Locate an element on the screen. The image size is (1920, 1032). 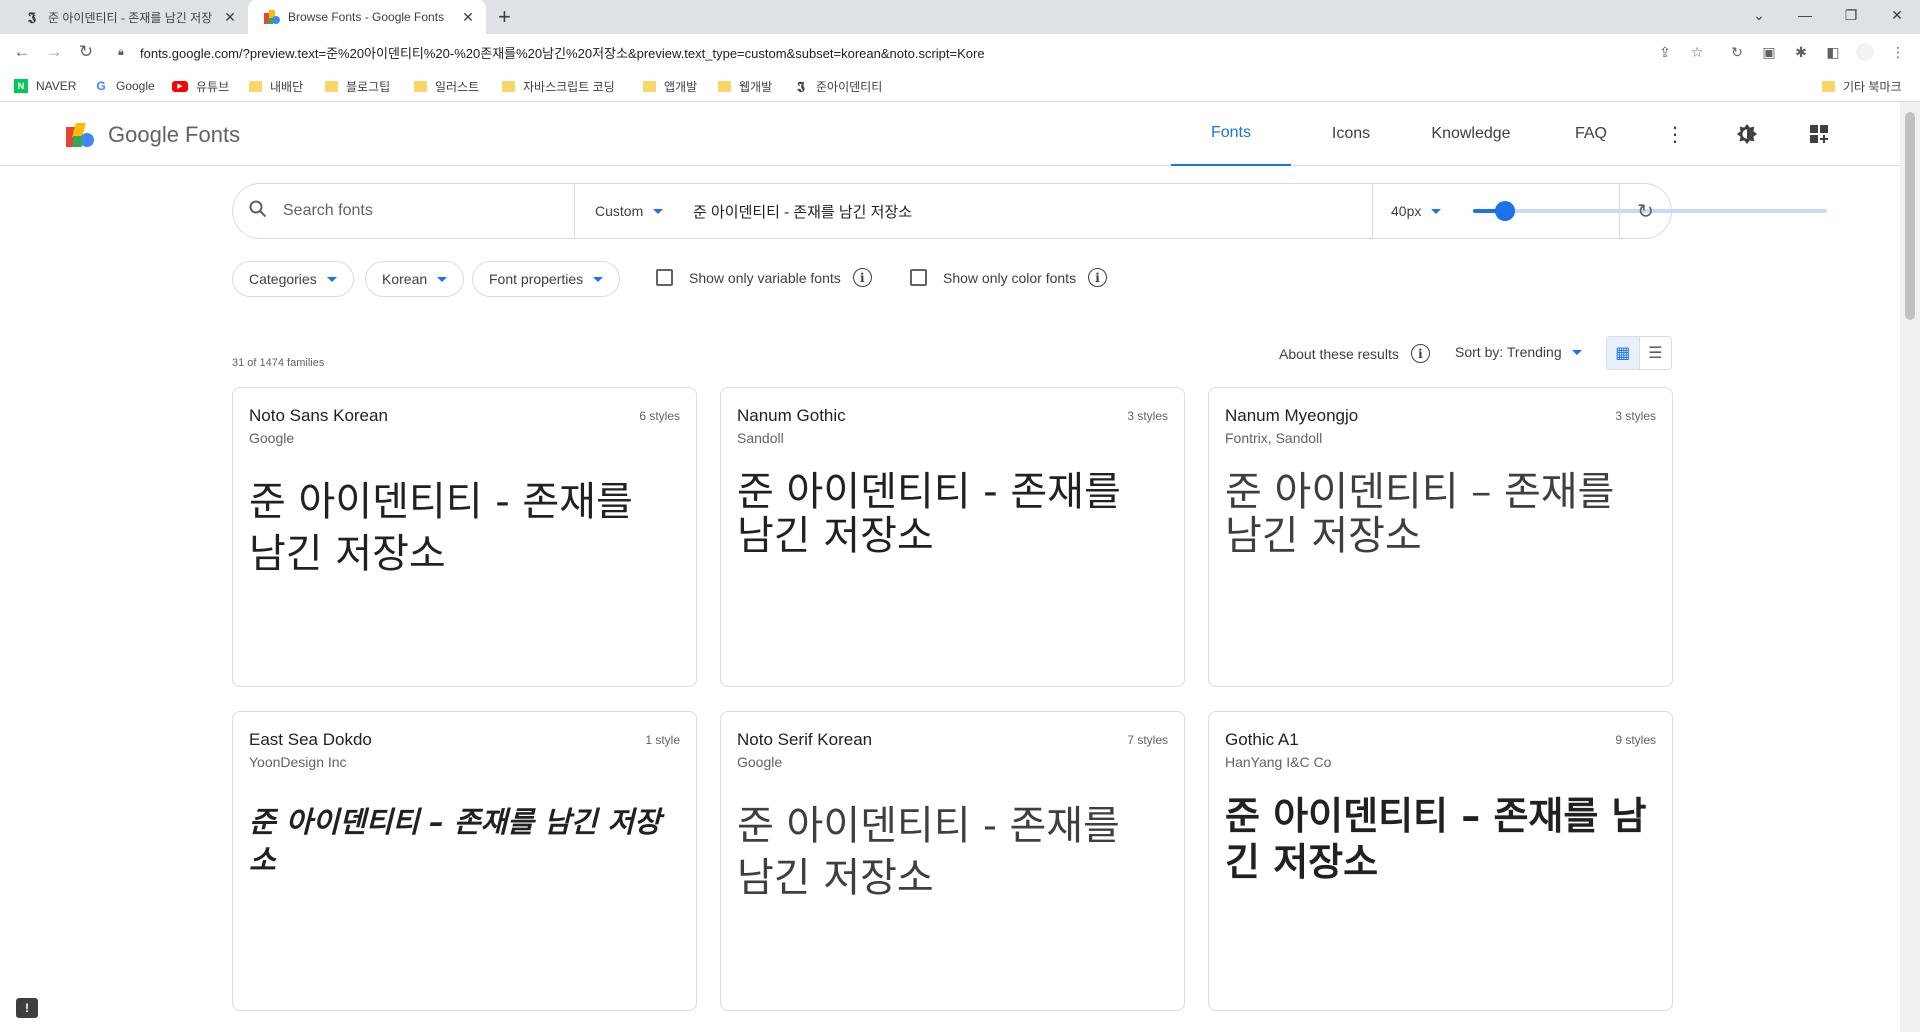
restore-icon: ❐ is located at coordinates (1851, 15).